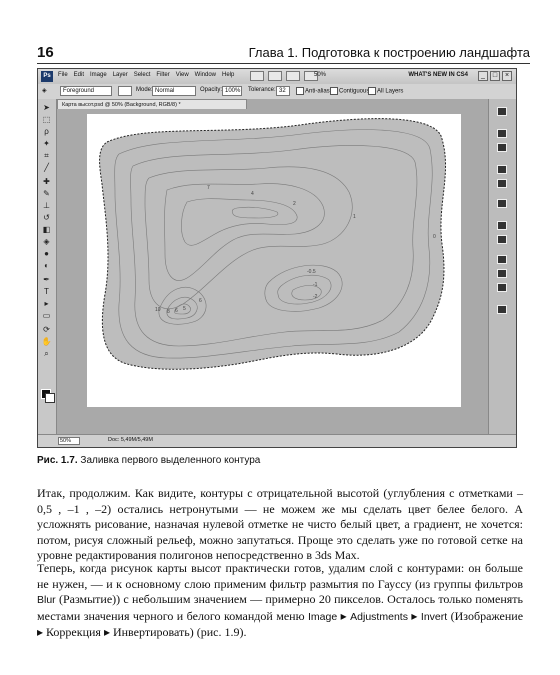 The image size is (560, 675). What do you see at coordinates (315, 297) in the screenshot?
I see `contour-label: -2` at bounding box center [315, 297].